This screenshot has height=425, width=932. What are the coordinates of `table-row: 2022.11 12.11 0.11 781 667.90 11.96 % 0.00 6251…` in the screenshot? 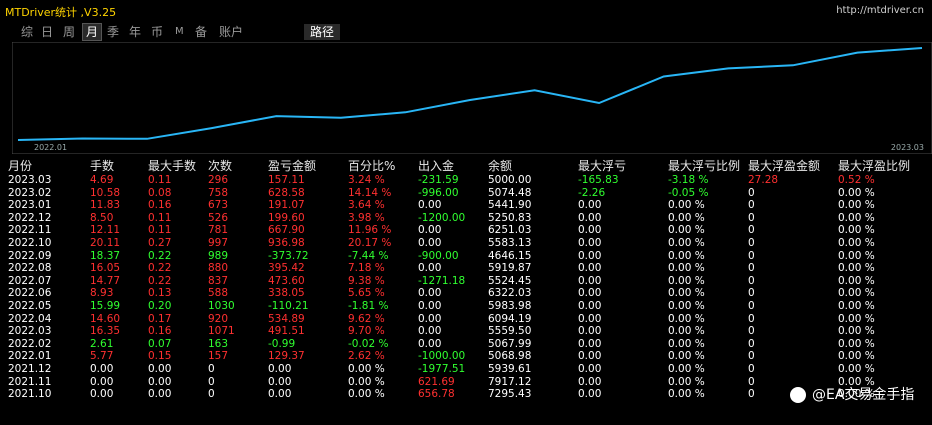 It's located at (466, 230).